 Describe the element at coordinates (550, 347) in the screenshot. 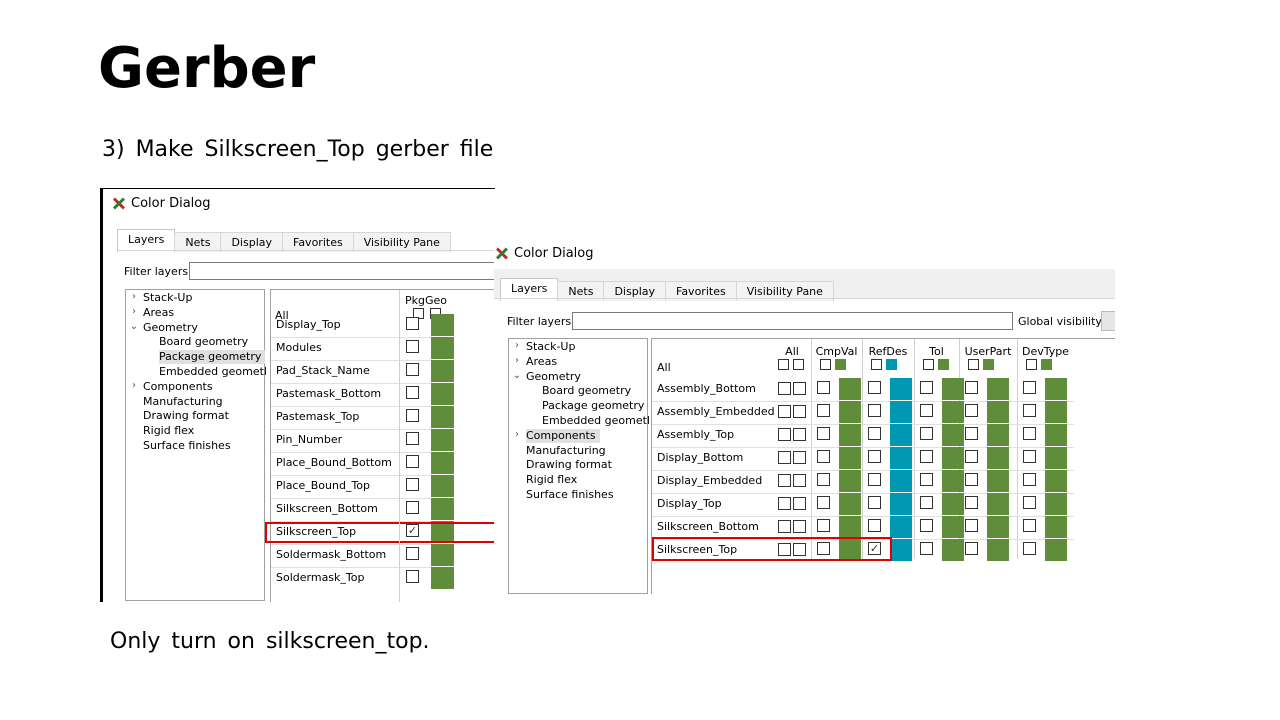

I see `tree-item-stack-up: Stack-Up` at that location.